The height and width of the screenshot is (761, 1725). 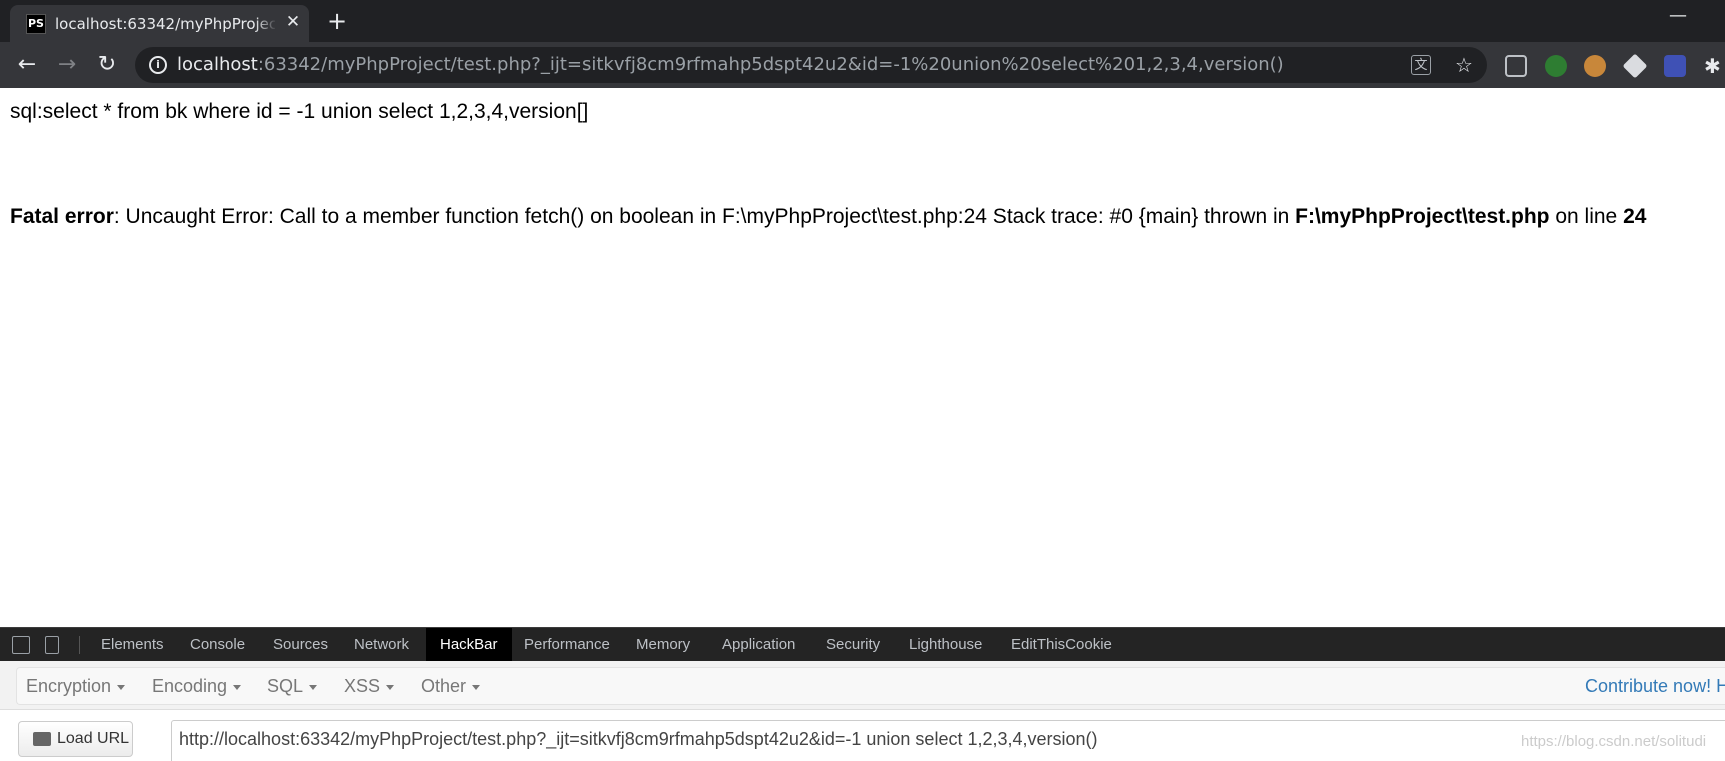 I want to click on inspect-element-icon, so click(x=21, y=645).